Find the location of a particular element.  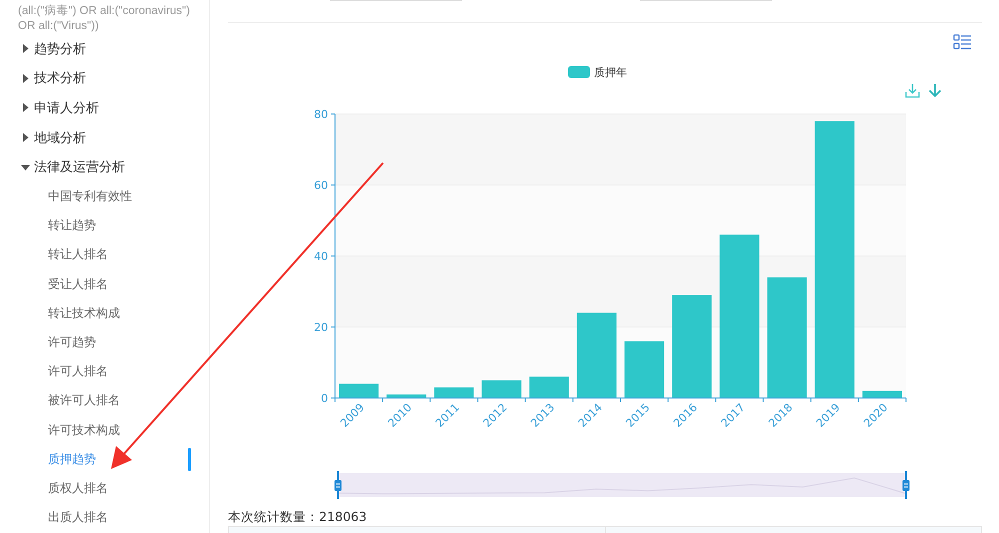

nav-subitem: 质押趋势 is located at coordinates (72, 459).